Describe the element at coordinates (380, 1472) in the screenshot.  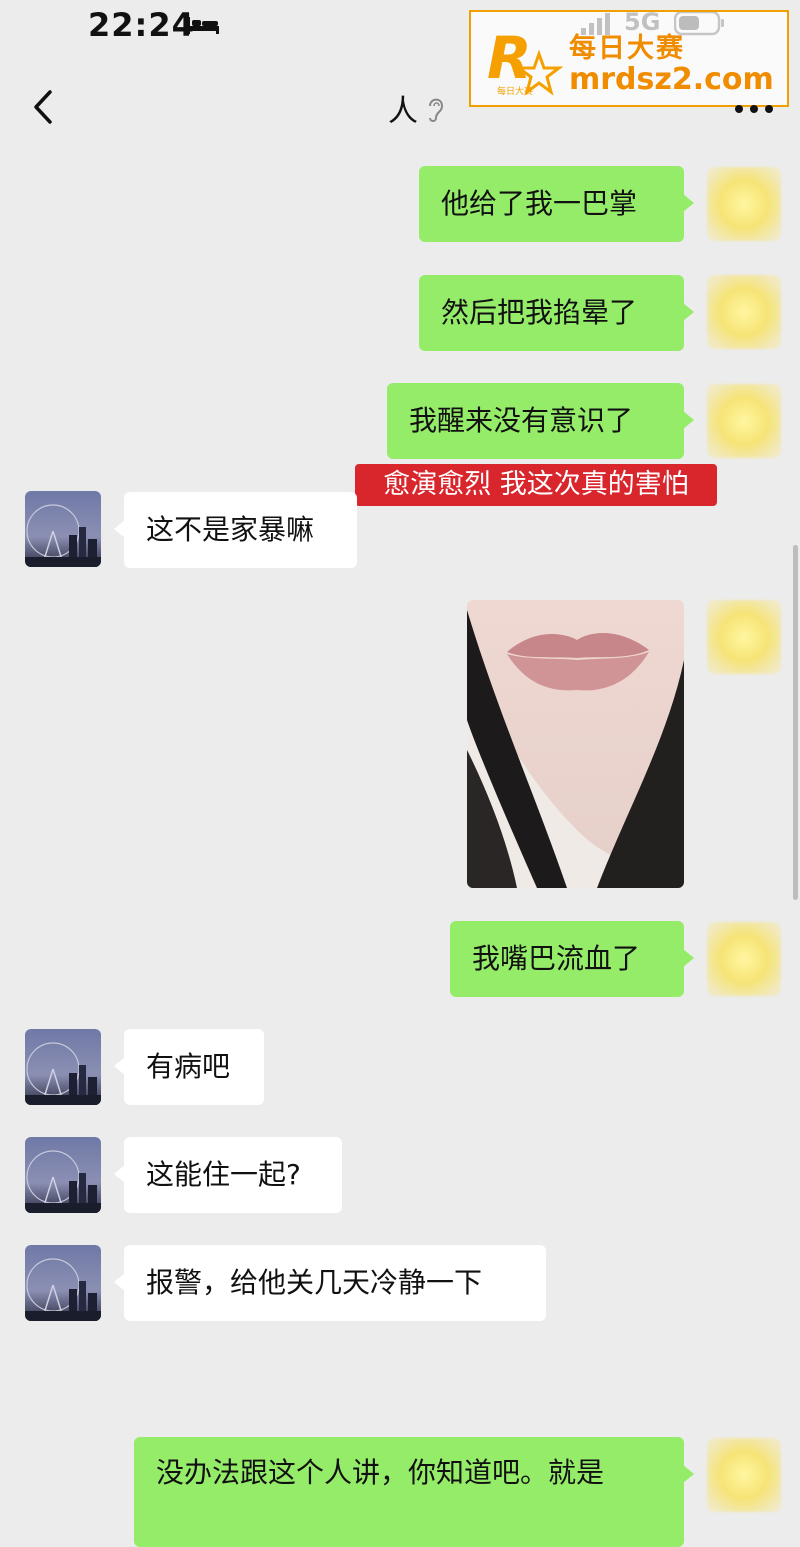
I see `message-text: 没办法跟这个人讲，你知道吧。就是` at that location.